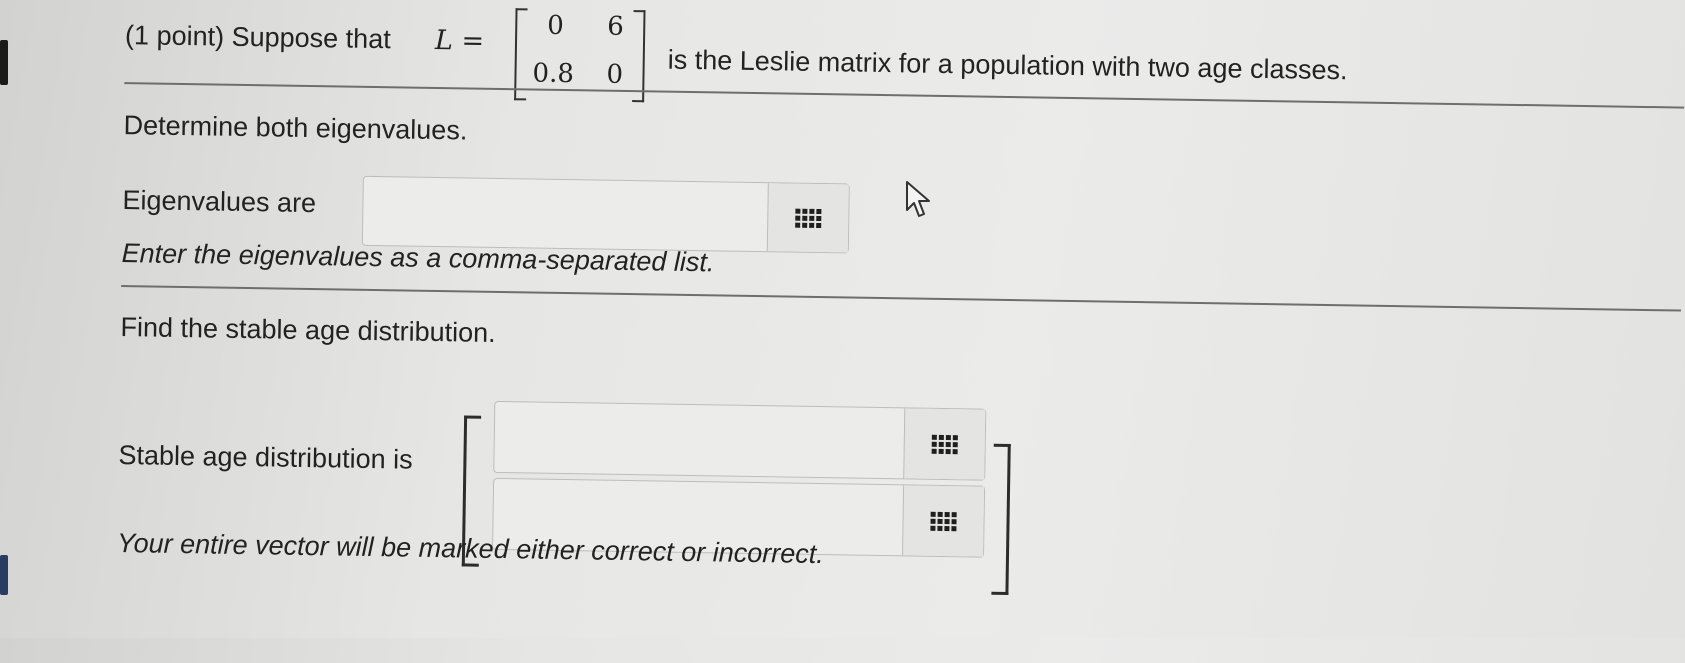 The height and width of the screenshot is (663, 1685). What do you see at coordinates (1001, 519) in the screenshot?
I see `vector-right-bracket` at bounding box center [1001, 519].